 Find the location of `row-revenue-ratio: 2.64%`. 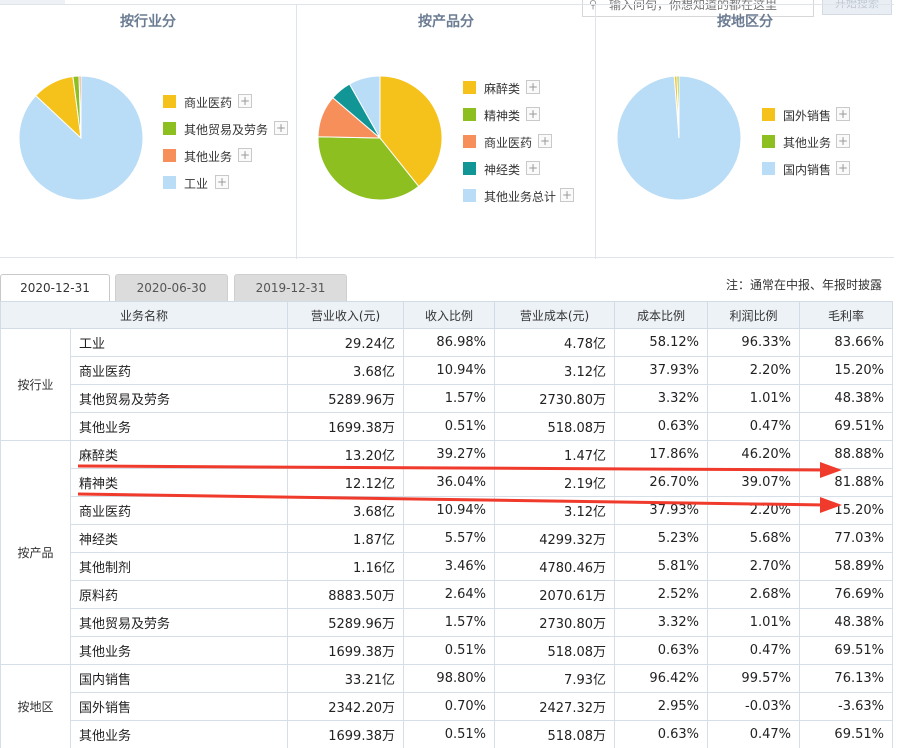

row-revenue-ratio: 2.64% is located at coordinates (449, 594).